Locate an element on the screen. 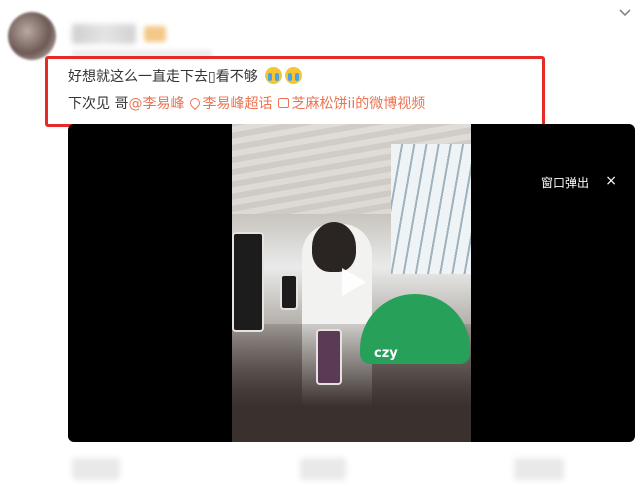 Image resolution: width=644 pixels, height=497 pixels. more-chevron-icon is located at coordinates (625, 13).